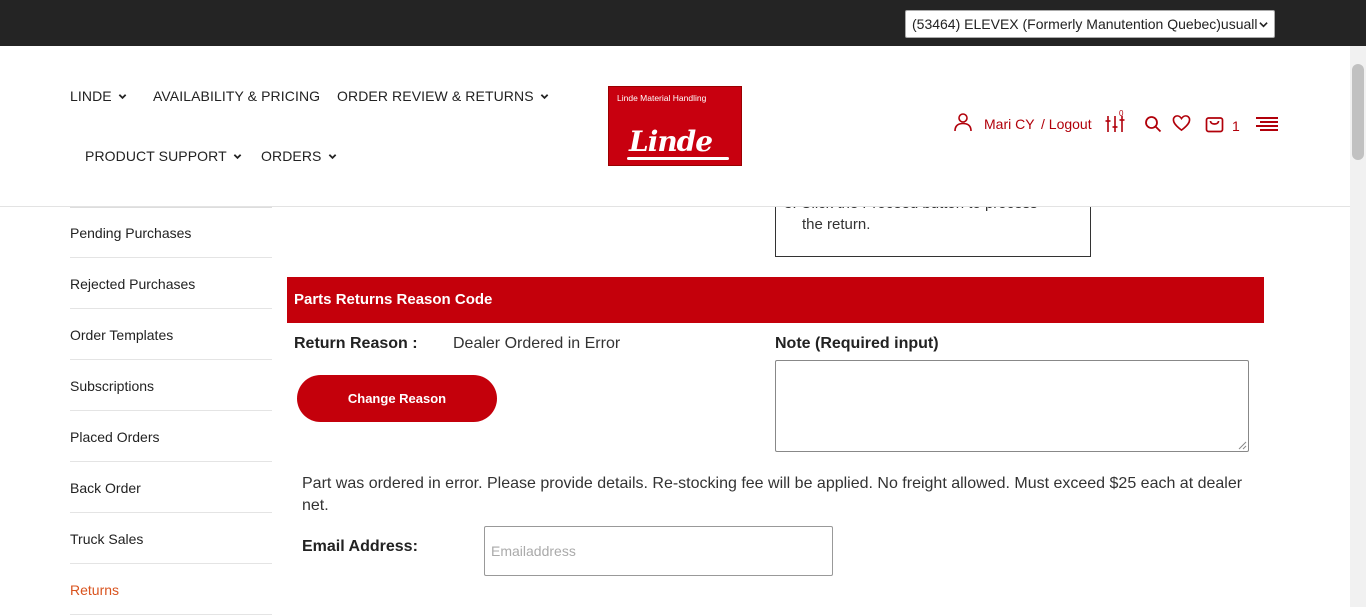 The height and width of the screenshot is (615, 1366). Describe the element at coordinates (775, 300) in the screenshot. I see `section-title-bar: Parts Returns Reason Code` at that location.